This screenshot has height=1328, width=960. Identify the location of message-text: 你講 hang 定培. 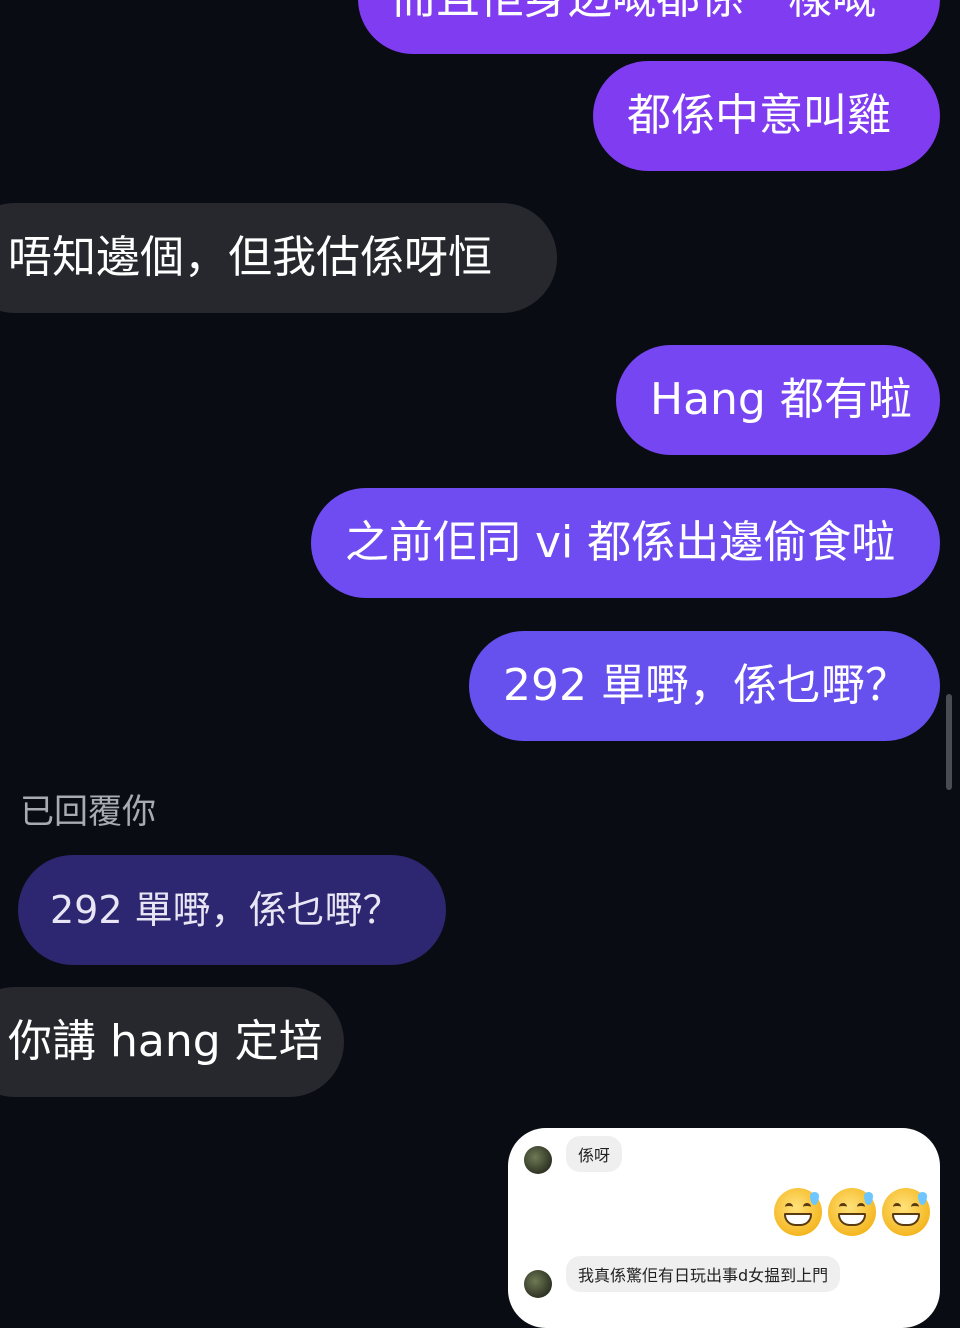
(165, 1041).